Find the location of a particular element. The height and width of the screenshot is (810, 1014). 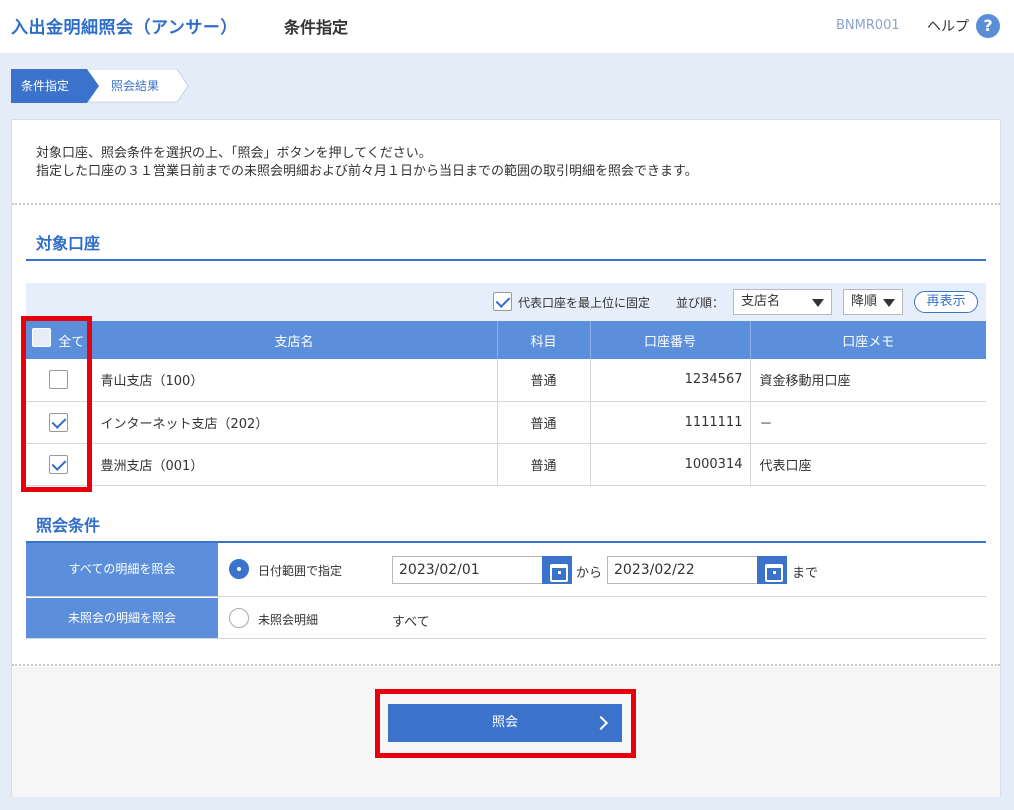

top-bar: 入出金明細照会（アンサー） 条件指定 BNMR001 ヘルプ ? is located at coordinates (507, 26).